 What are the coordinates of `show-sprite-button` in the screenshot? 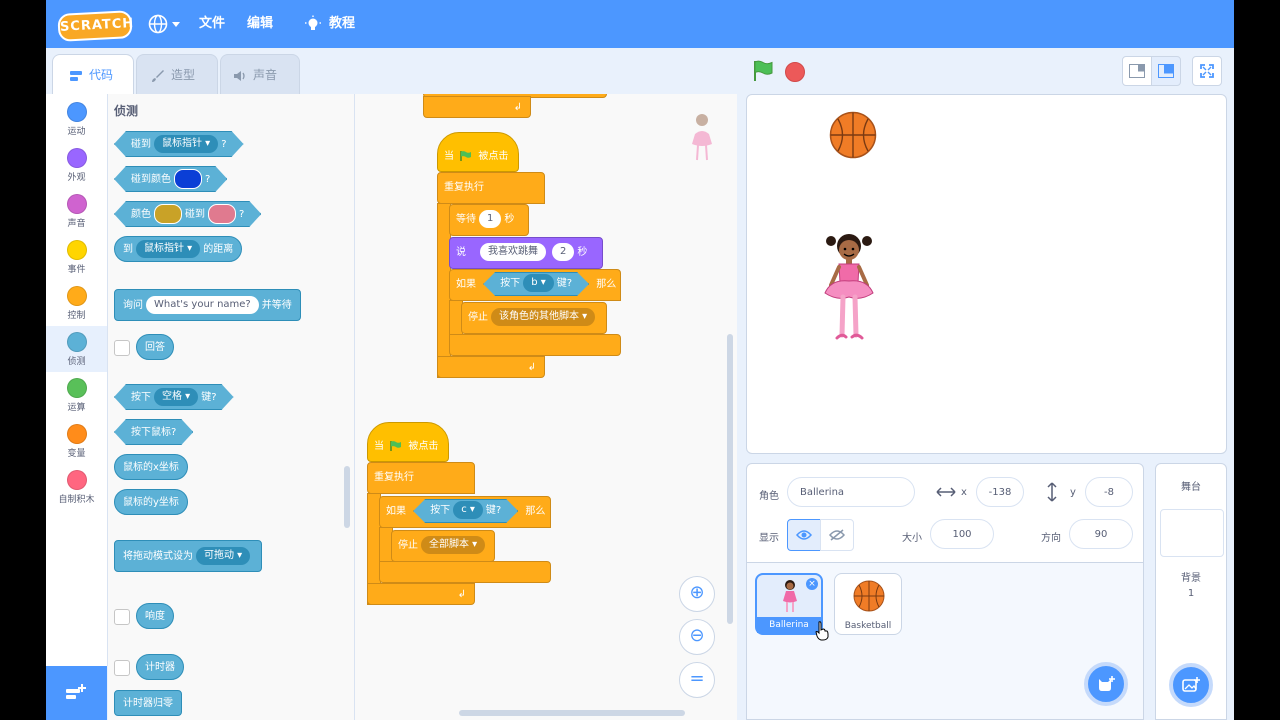 It's located at (804, 535).